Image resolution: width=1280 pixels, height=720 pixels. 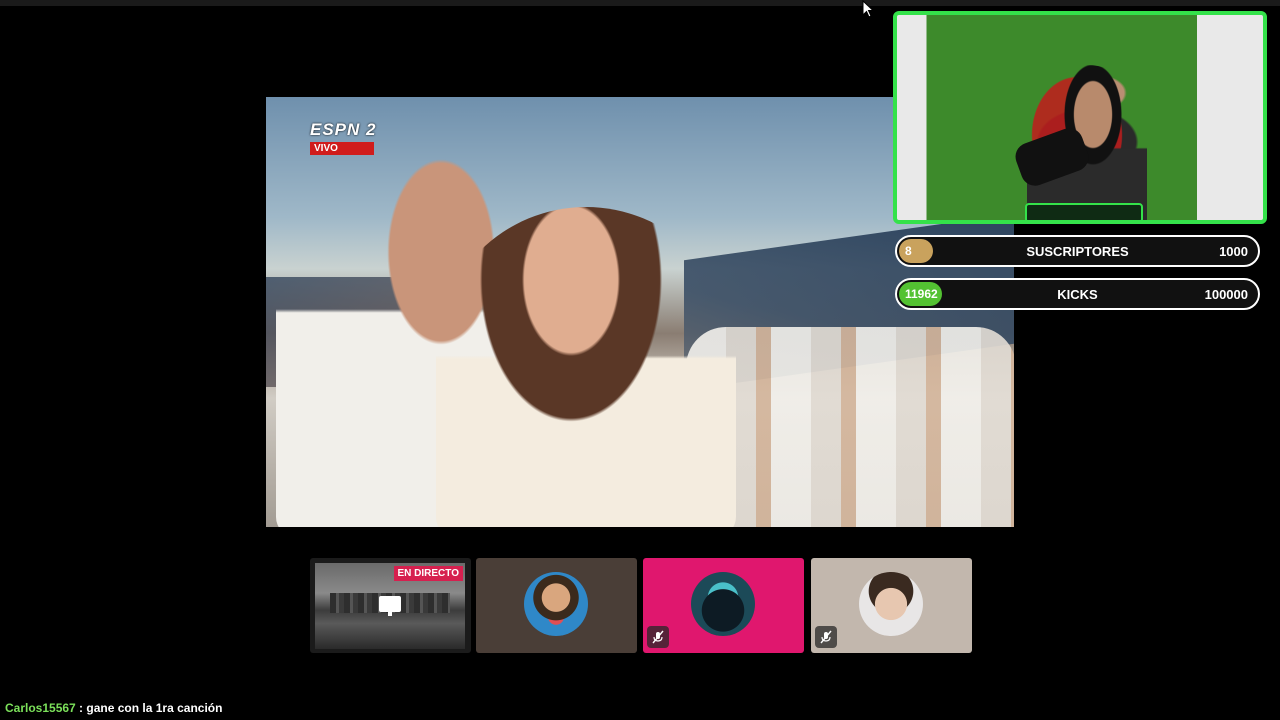 I want to click on screen-share-icon, so click(x=390, y=606).